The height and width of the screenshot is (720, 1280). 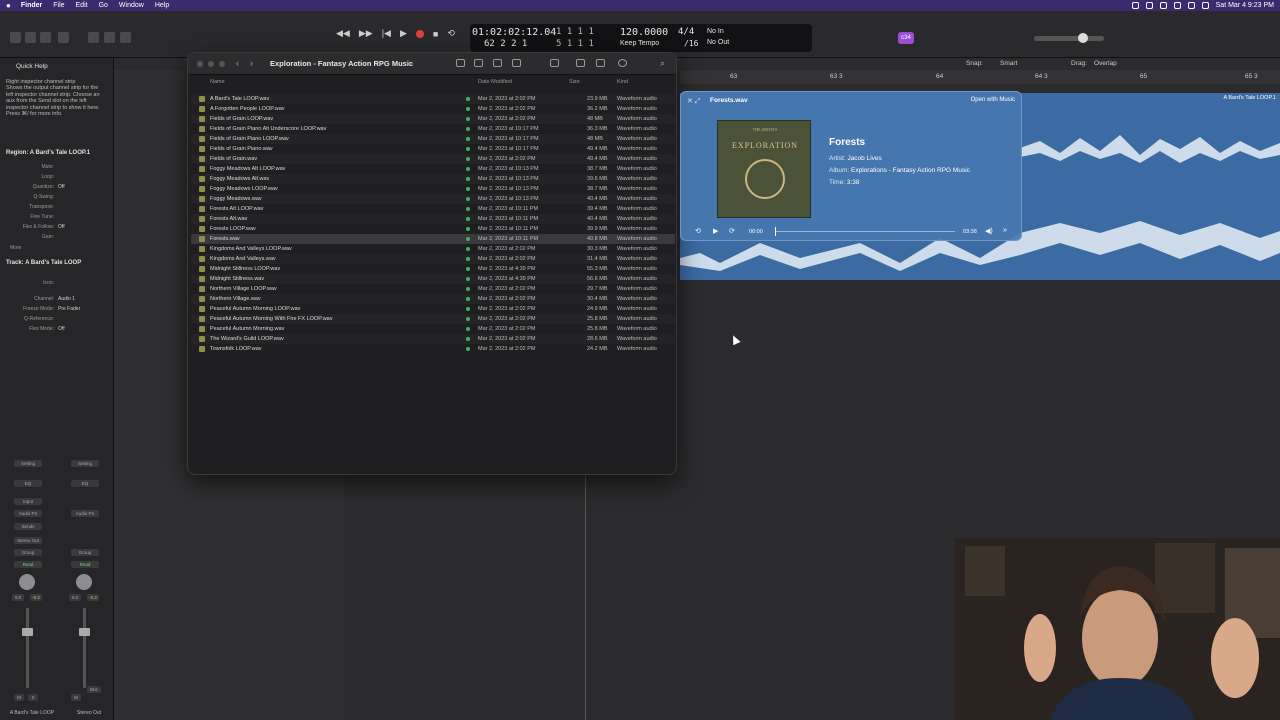 What do you see at coordinates (43, 263) in the screenshot?
I see `track-inspector-title: Track: A Bard's Tale LOOP` at bounding box center [43, 263].